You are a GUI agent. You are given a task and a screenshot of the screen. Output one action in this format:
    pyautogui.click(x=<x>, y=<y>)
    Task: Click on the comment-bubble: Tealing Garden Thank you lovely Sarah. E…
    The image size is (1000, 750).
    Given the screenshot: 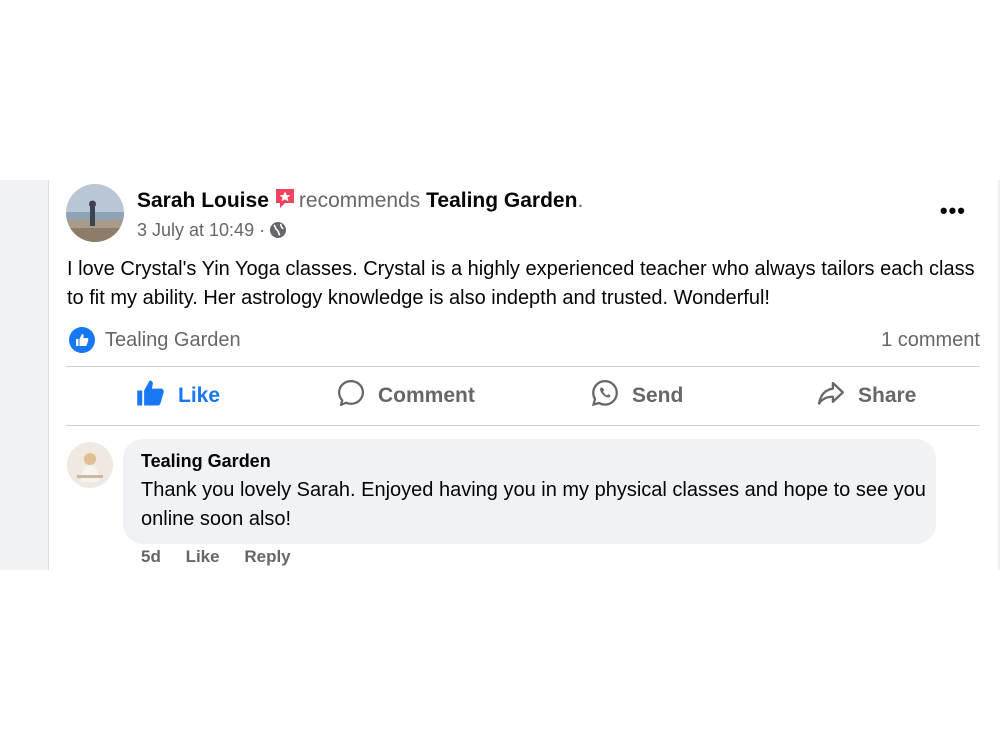 What is the action you would take?
    pyautogui.click(x=529, y=491)
    